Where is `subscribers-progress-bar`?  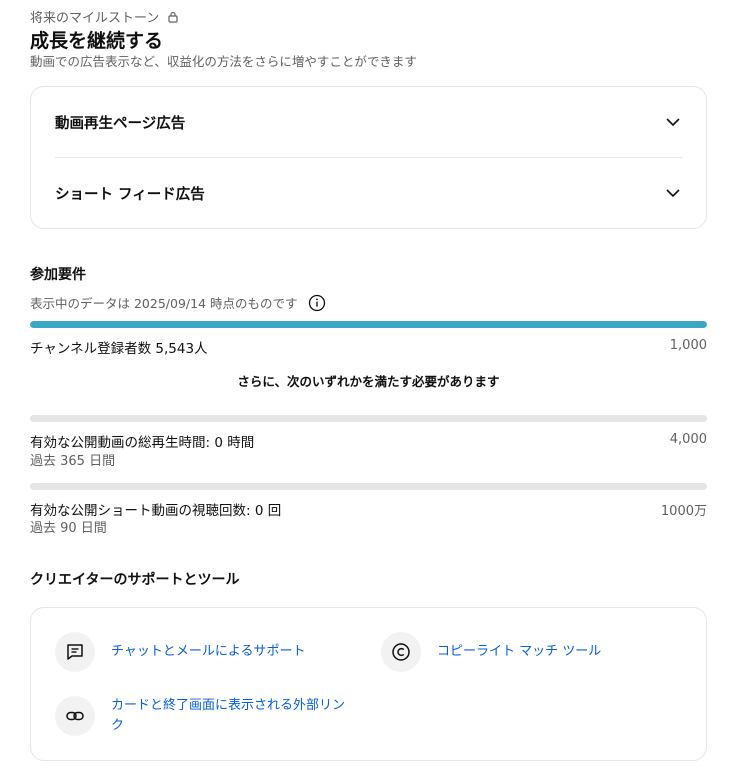 subscribers-progress-bar is located at coordinates (368, 324).